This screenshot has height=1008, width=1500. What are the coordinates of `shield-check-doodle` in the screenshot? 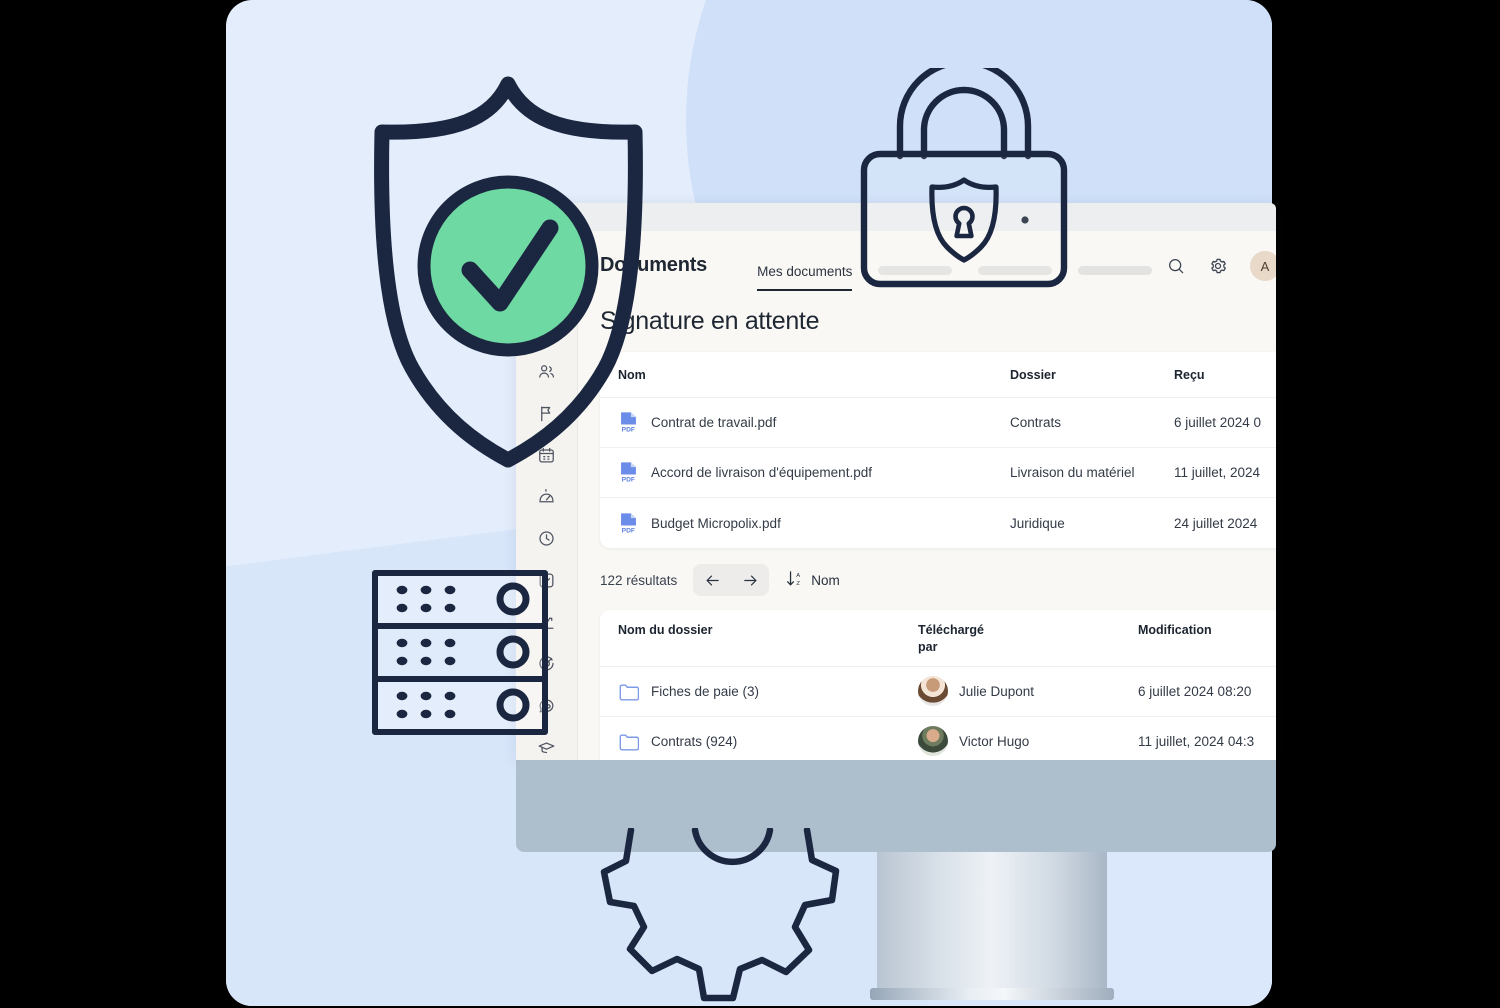 It's located at (510, 270).